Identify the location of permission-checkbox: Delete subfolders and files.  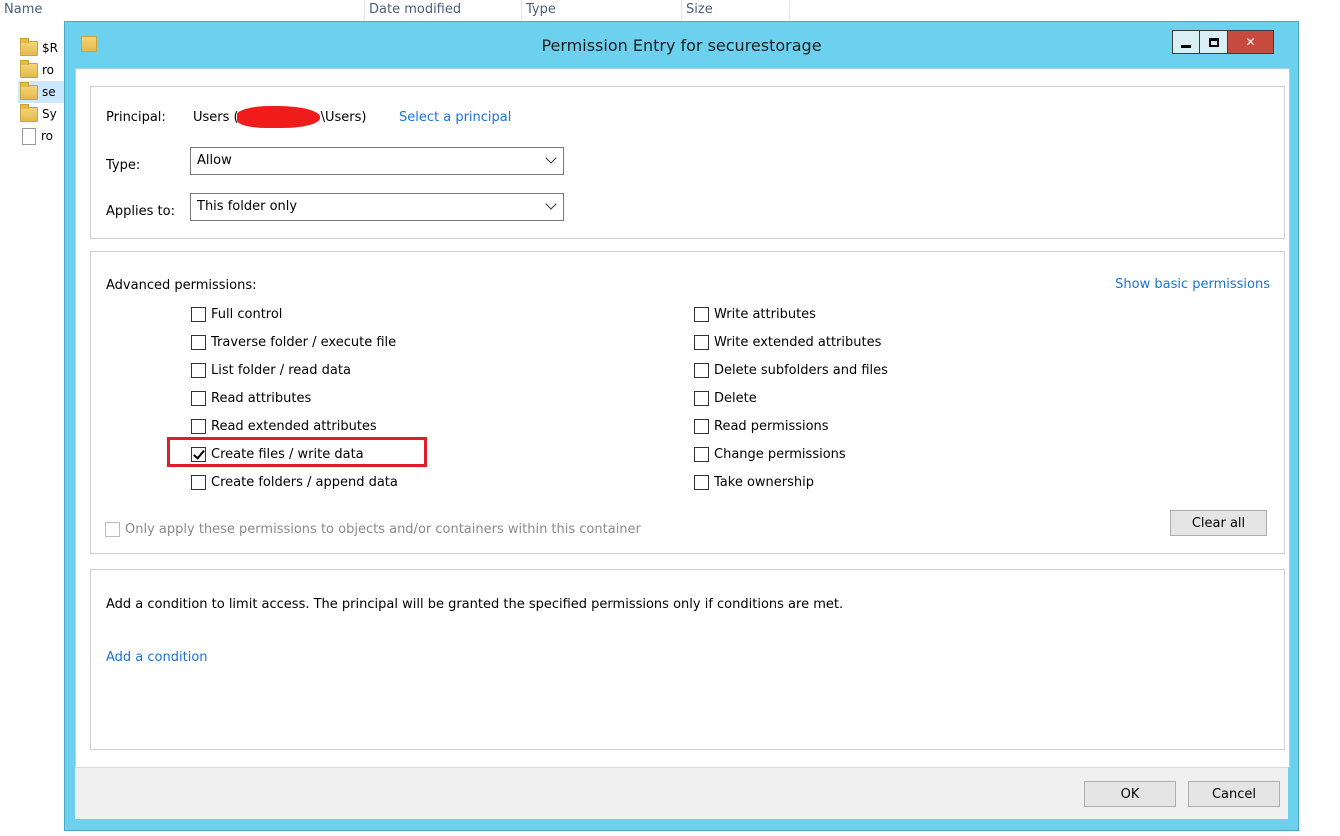
(791, 370).